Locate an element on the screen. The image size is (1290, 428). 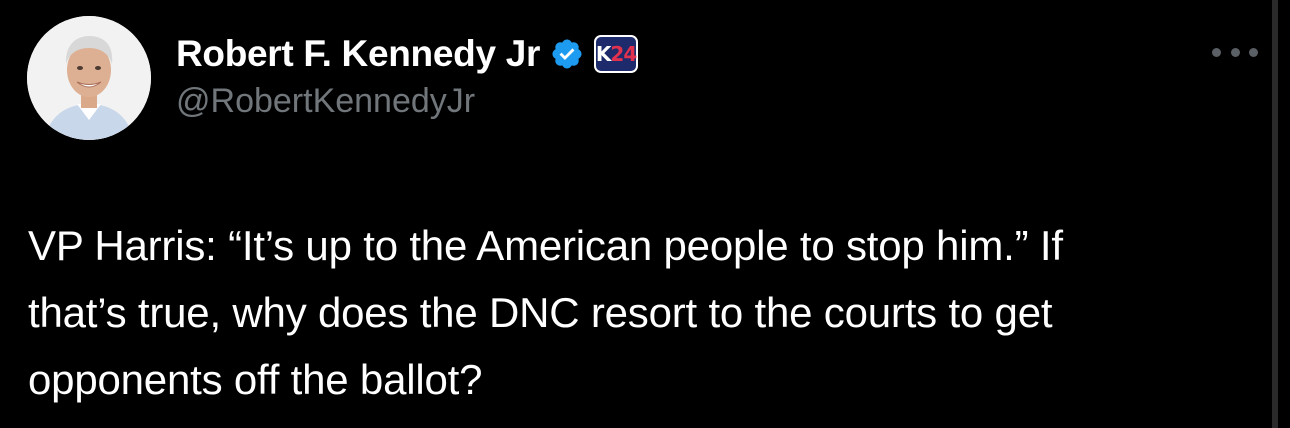
avatar-photo is located at coordinates (89, 78).